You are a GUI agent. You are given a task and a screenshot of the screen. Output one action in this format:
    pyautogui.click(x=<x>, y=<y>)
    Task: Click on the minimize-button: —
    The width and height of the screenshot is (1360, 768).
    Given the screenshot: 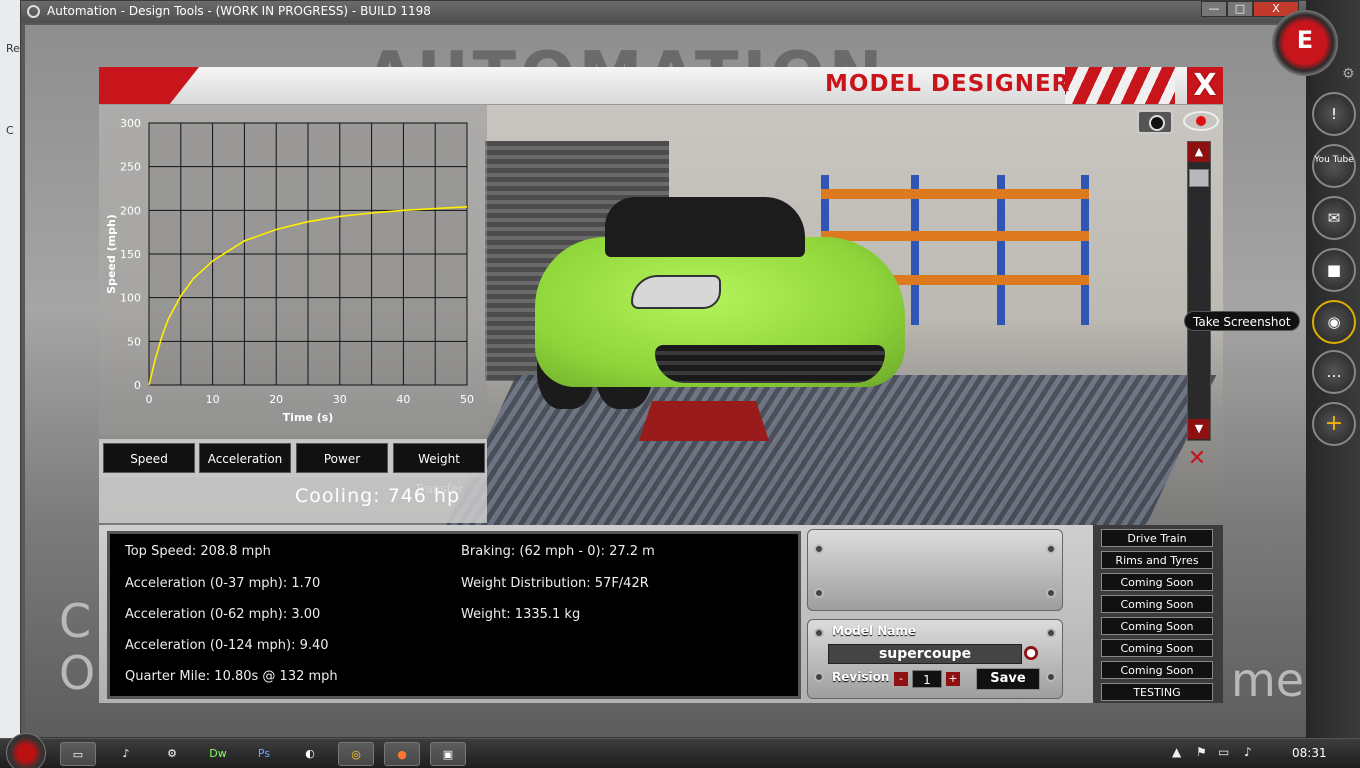 What is the action you would take?
    pyautogui.click(x=1214, y=9)
    